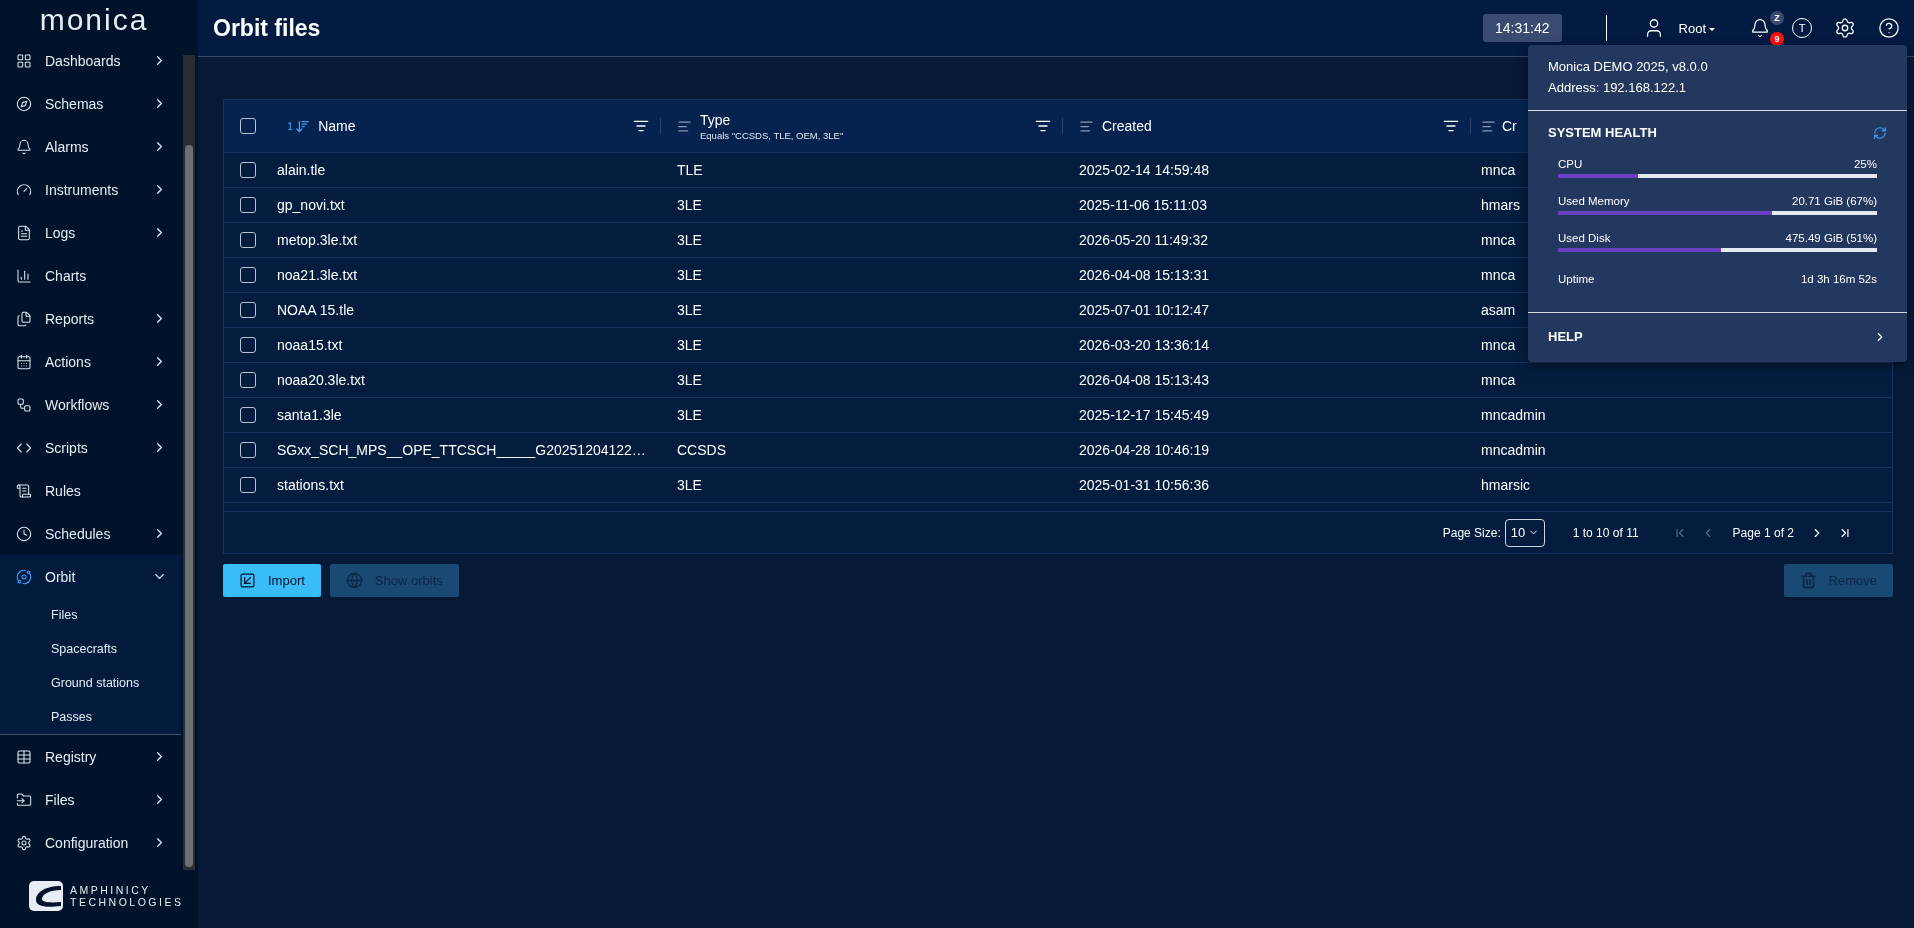 The width and height of the screenshot is (1914, 928). What do you see at coordinates (1144, 450) in the screenshot?
I see `table-cell: 2026-04-28 10:46:19` at bounding box center [1144, 450].